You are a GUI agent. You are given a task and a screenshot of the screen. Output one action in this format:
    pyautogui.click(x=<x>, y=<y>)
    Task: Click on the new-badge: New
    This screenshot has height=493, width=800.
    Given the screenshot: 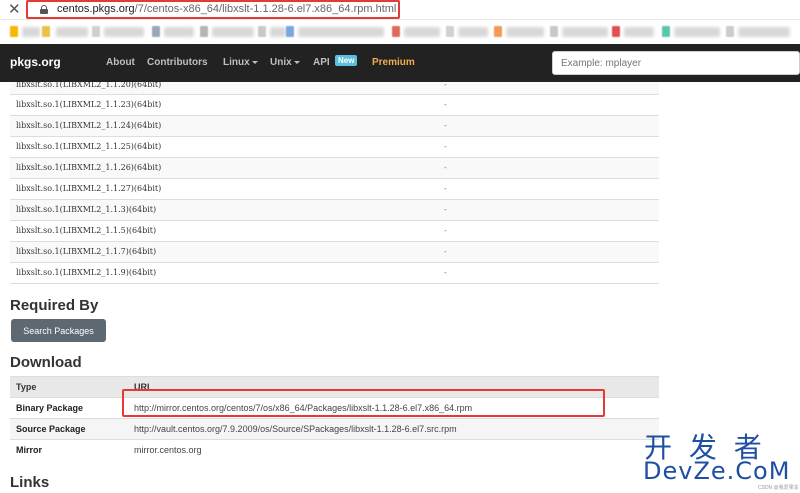 What is the action you would take?
    pyautogui.click(x=346, y=60)
    